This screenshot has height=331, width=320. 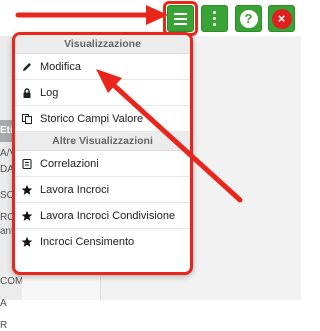 I want to click on help-icon: ?, so click(x=248, y=18).